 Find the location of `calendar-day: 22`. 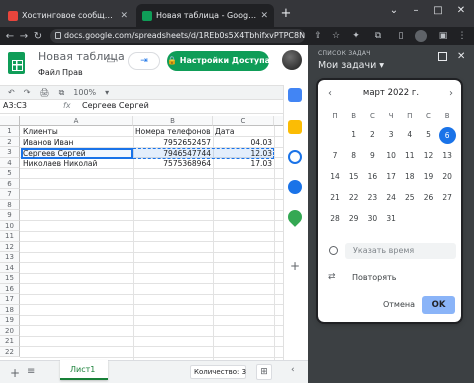

calendar-day: 22 is located at coordinates (354, 198).